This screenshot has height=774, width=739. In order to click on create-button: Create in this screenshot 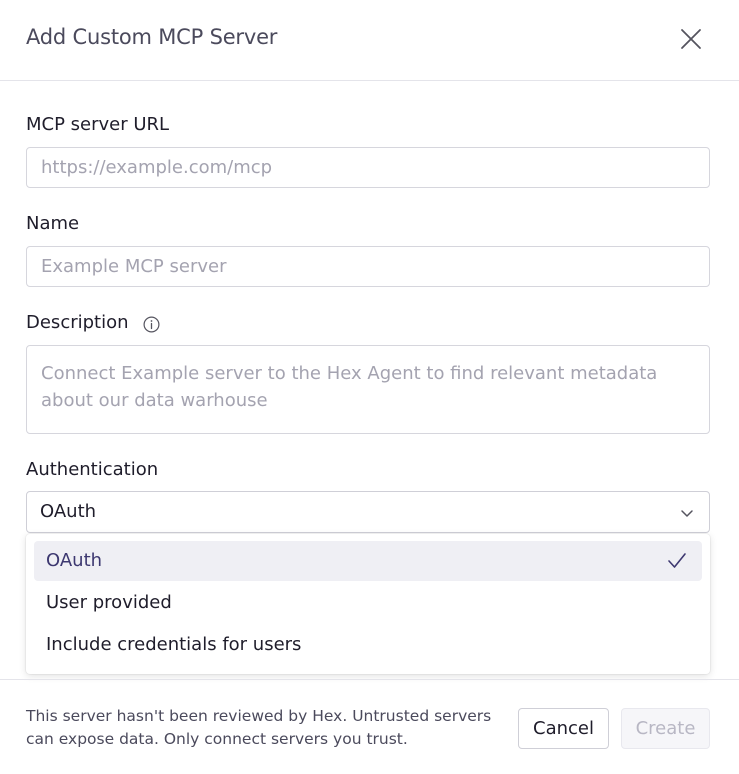, I will do `click(665, 728)`.